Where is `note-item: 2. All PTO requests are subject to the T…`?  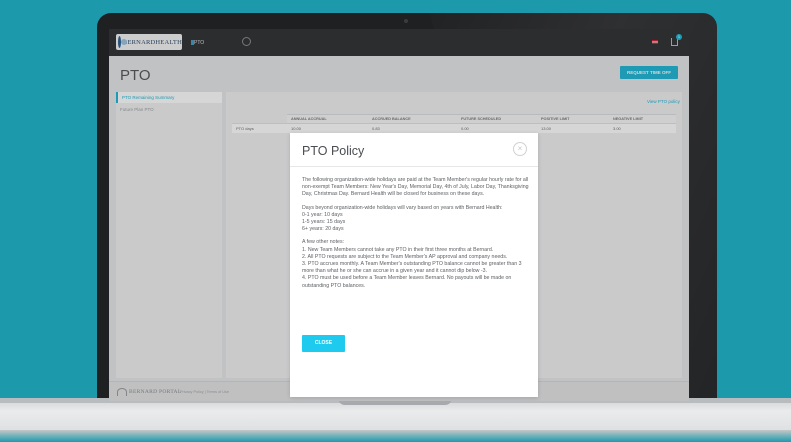 note-item: 2. All PTO requests are subject to the T… is located at coordinates (405, 256).